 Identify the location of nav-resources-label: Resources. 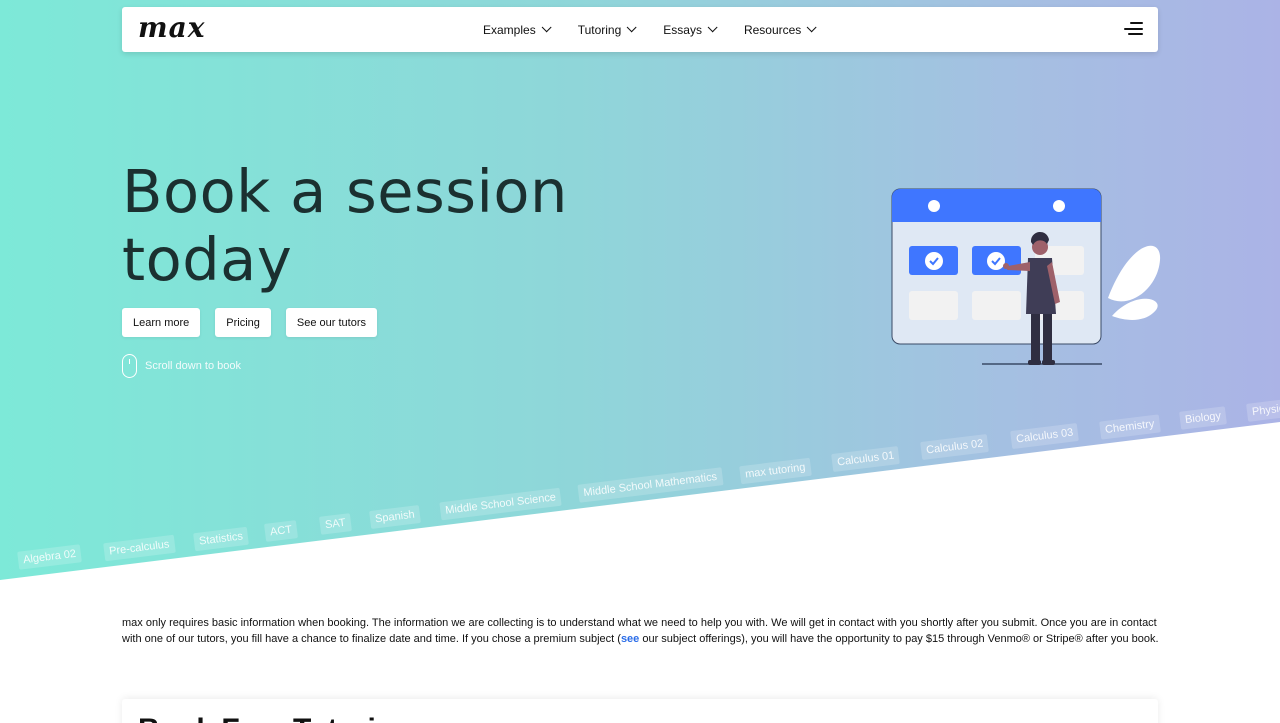
(772, 29).